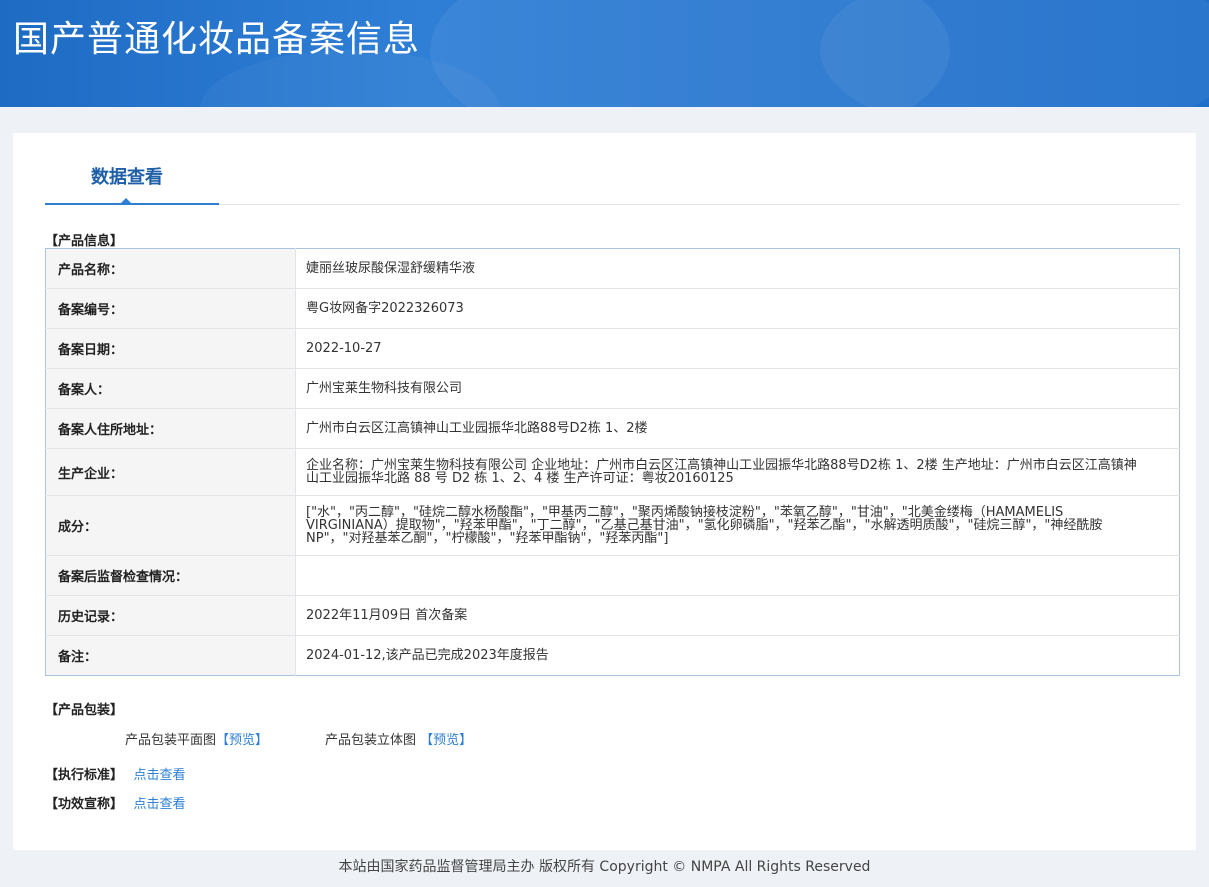 The width and height of the screenshot is (1209, 887). I want to click on table-row: 备案后监督检查情况：, so click(612, 575).